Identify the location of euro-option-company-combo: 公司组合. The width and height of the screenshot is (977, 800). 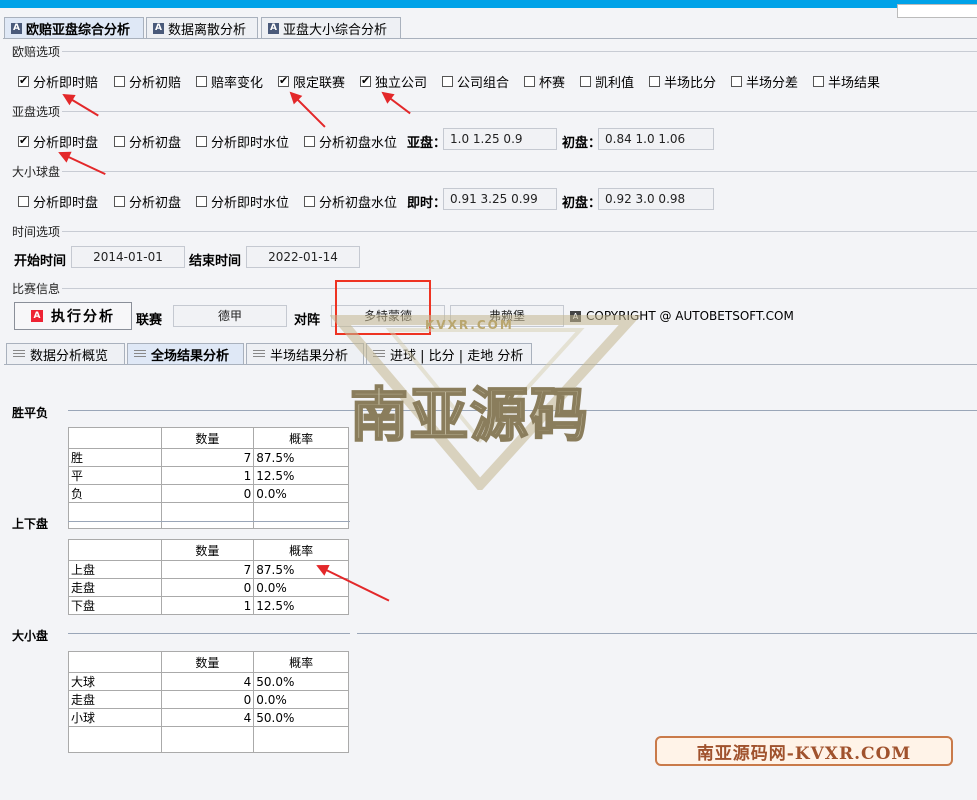
(475, 81).